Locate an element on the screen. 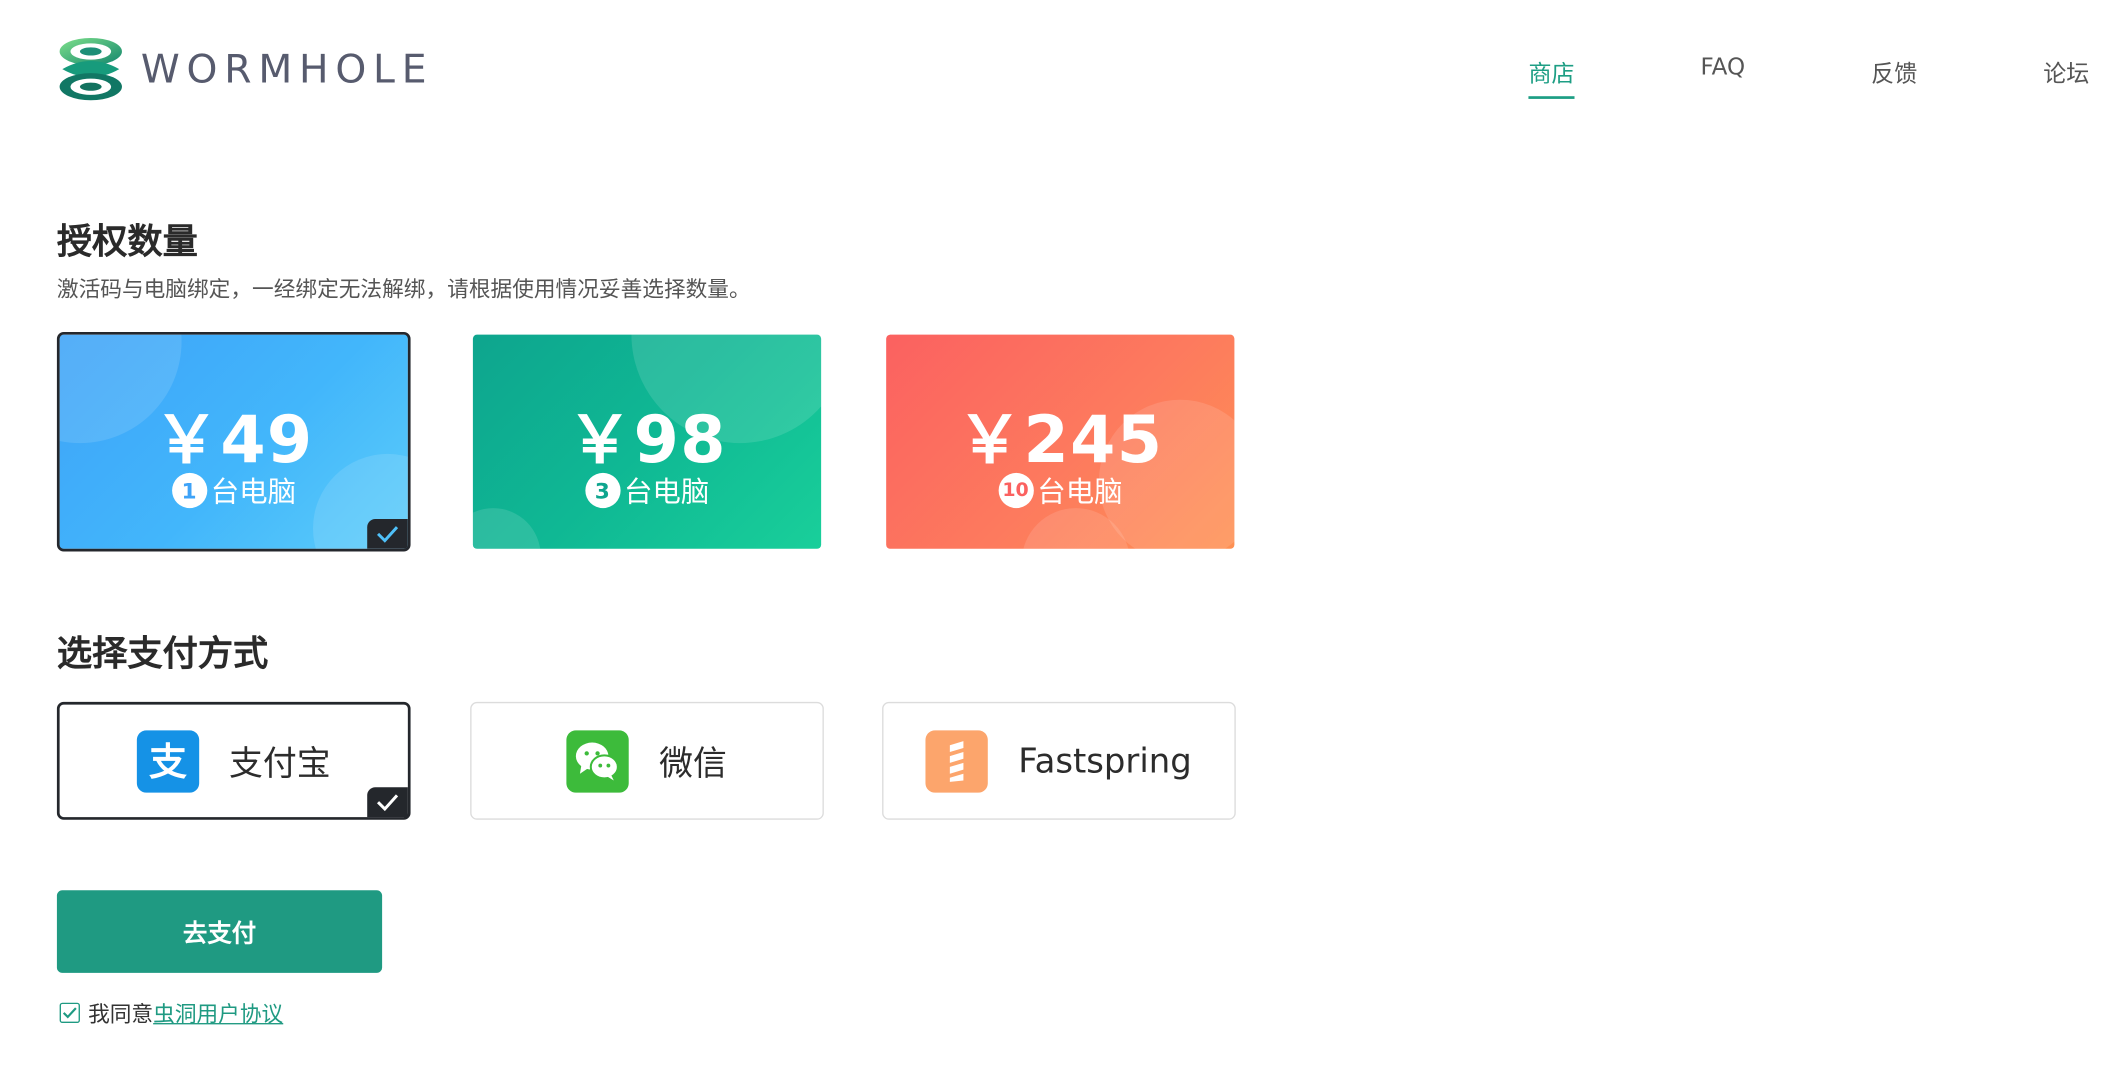 The height and width of the screenshot is (1080, 2120). user-agreement-link: 虫洞用户协议 is located at coordinates (218, 1012).